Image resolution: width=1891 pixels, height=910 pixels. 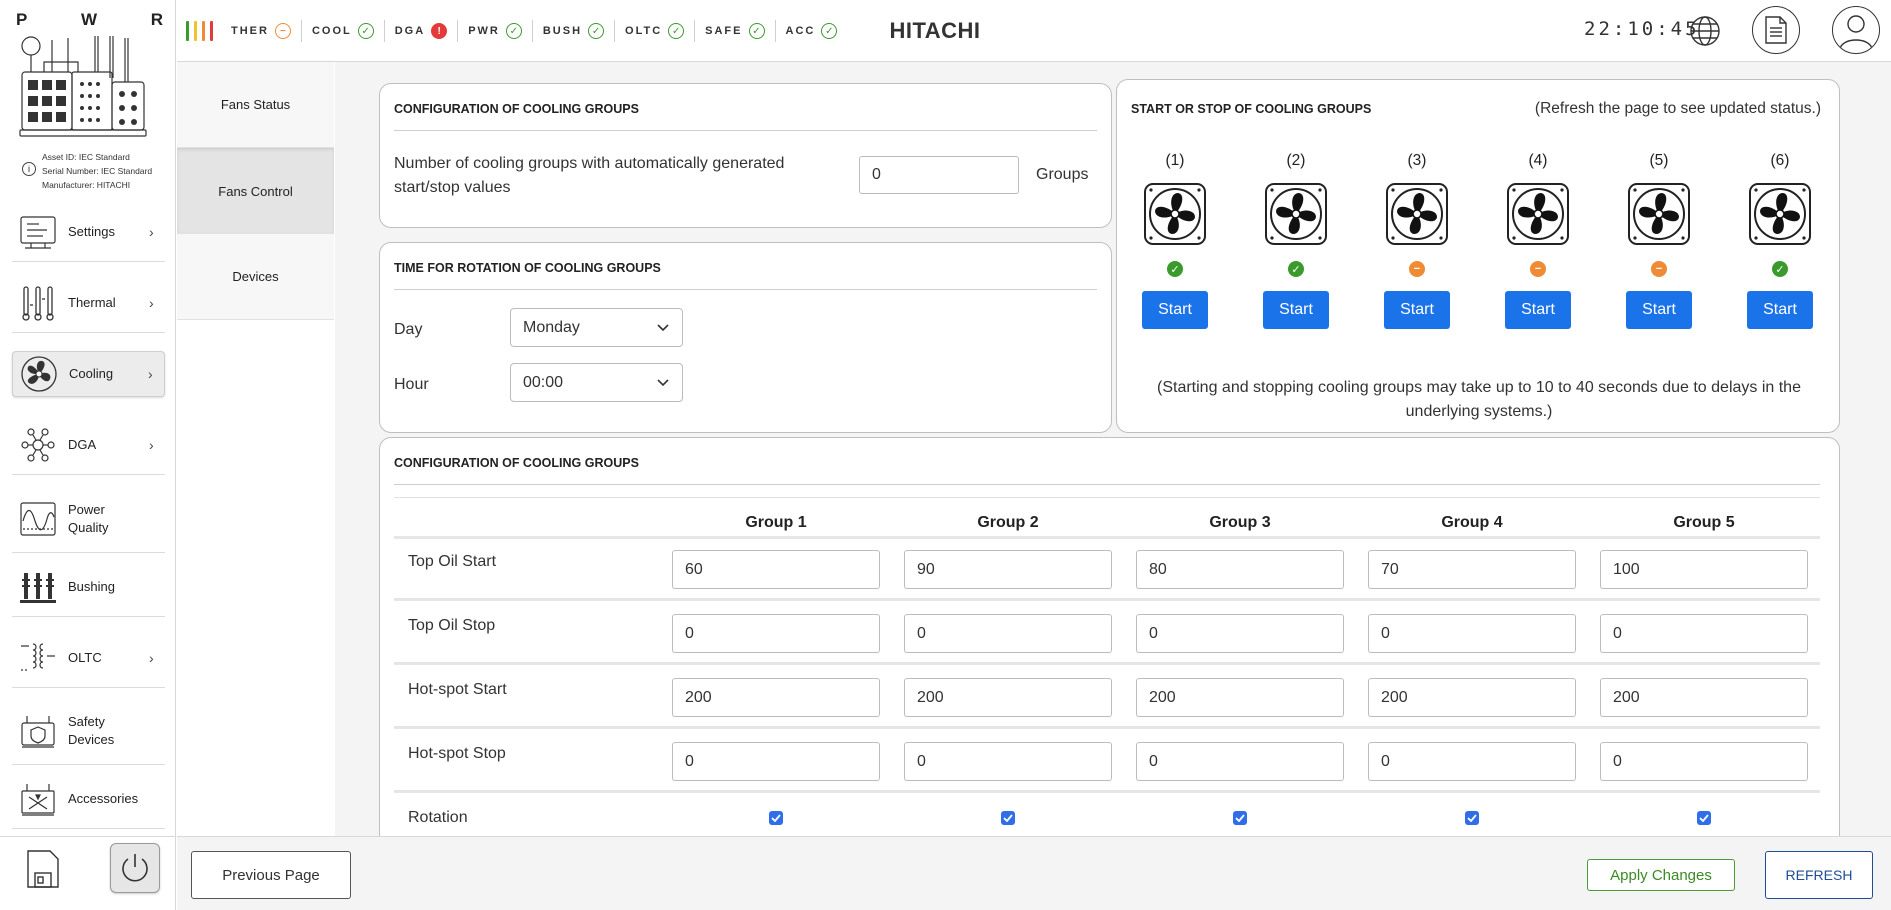 What do you see at coordinates (1472, 522) in the screenshot?
I see `column-header-group-4: Group 4` at bounding box center [1472, 522].